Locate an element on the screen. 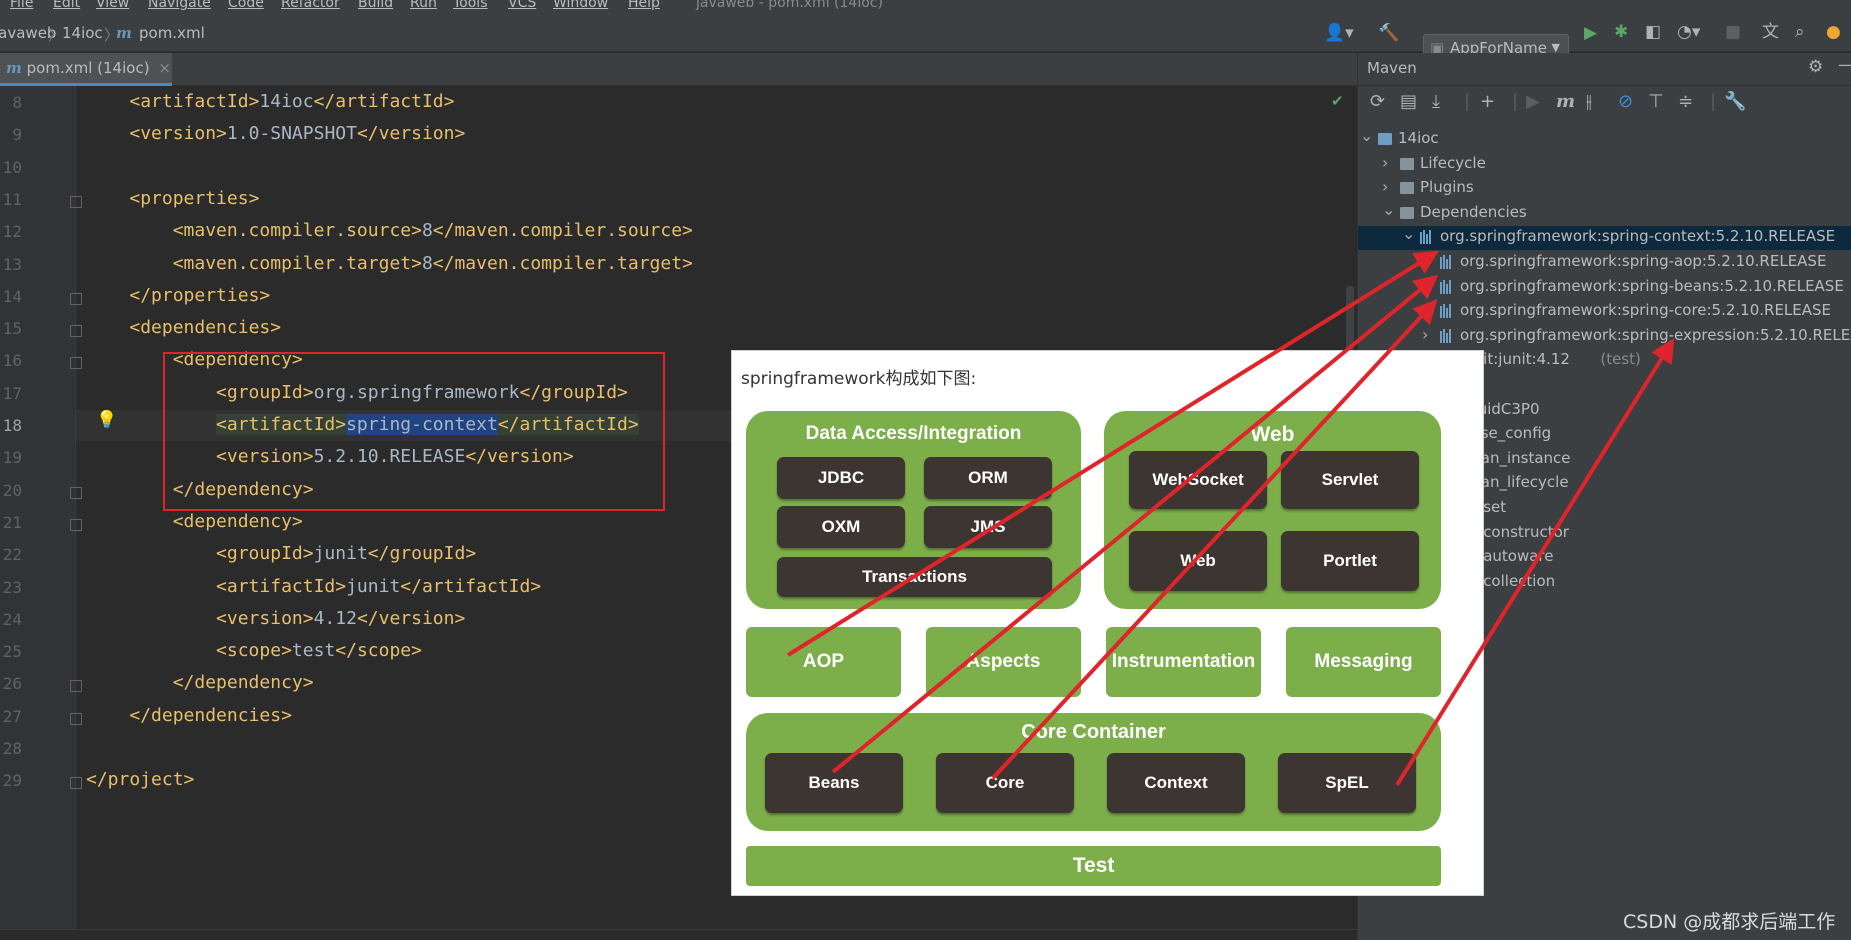 The width and height of the screenshot is (1851, 940). check-icon: ✔ is located at coordinates (1337, 101).